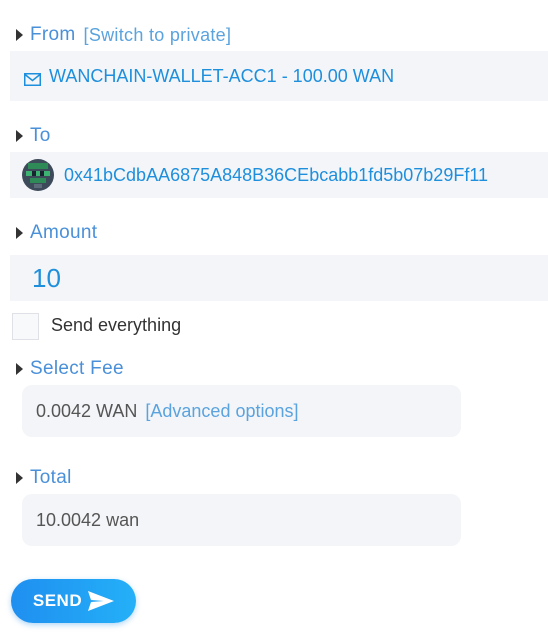  Describe the element at coordinates (101, 601) in the screenshot. I see `send-icon` at that location.